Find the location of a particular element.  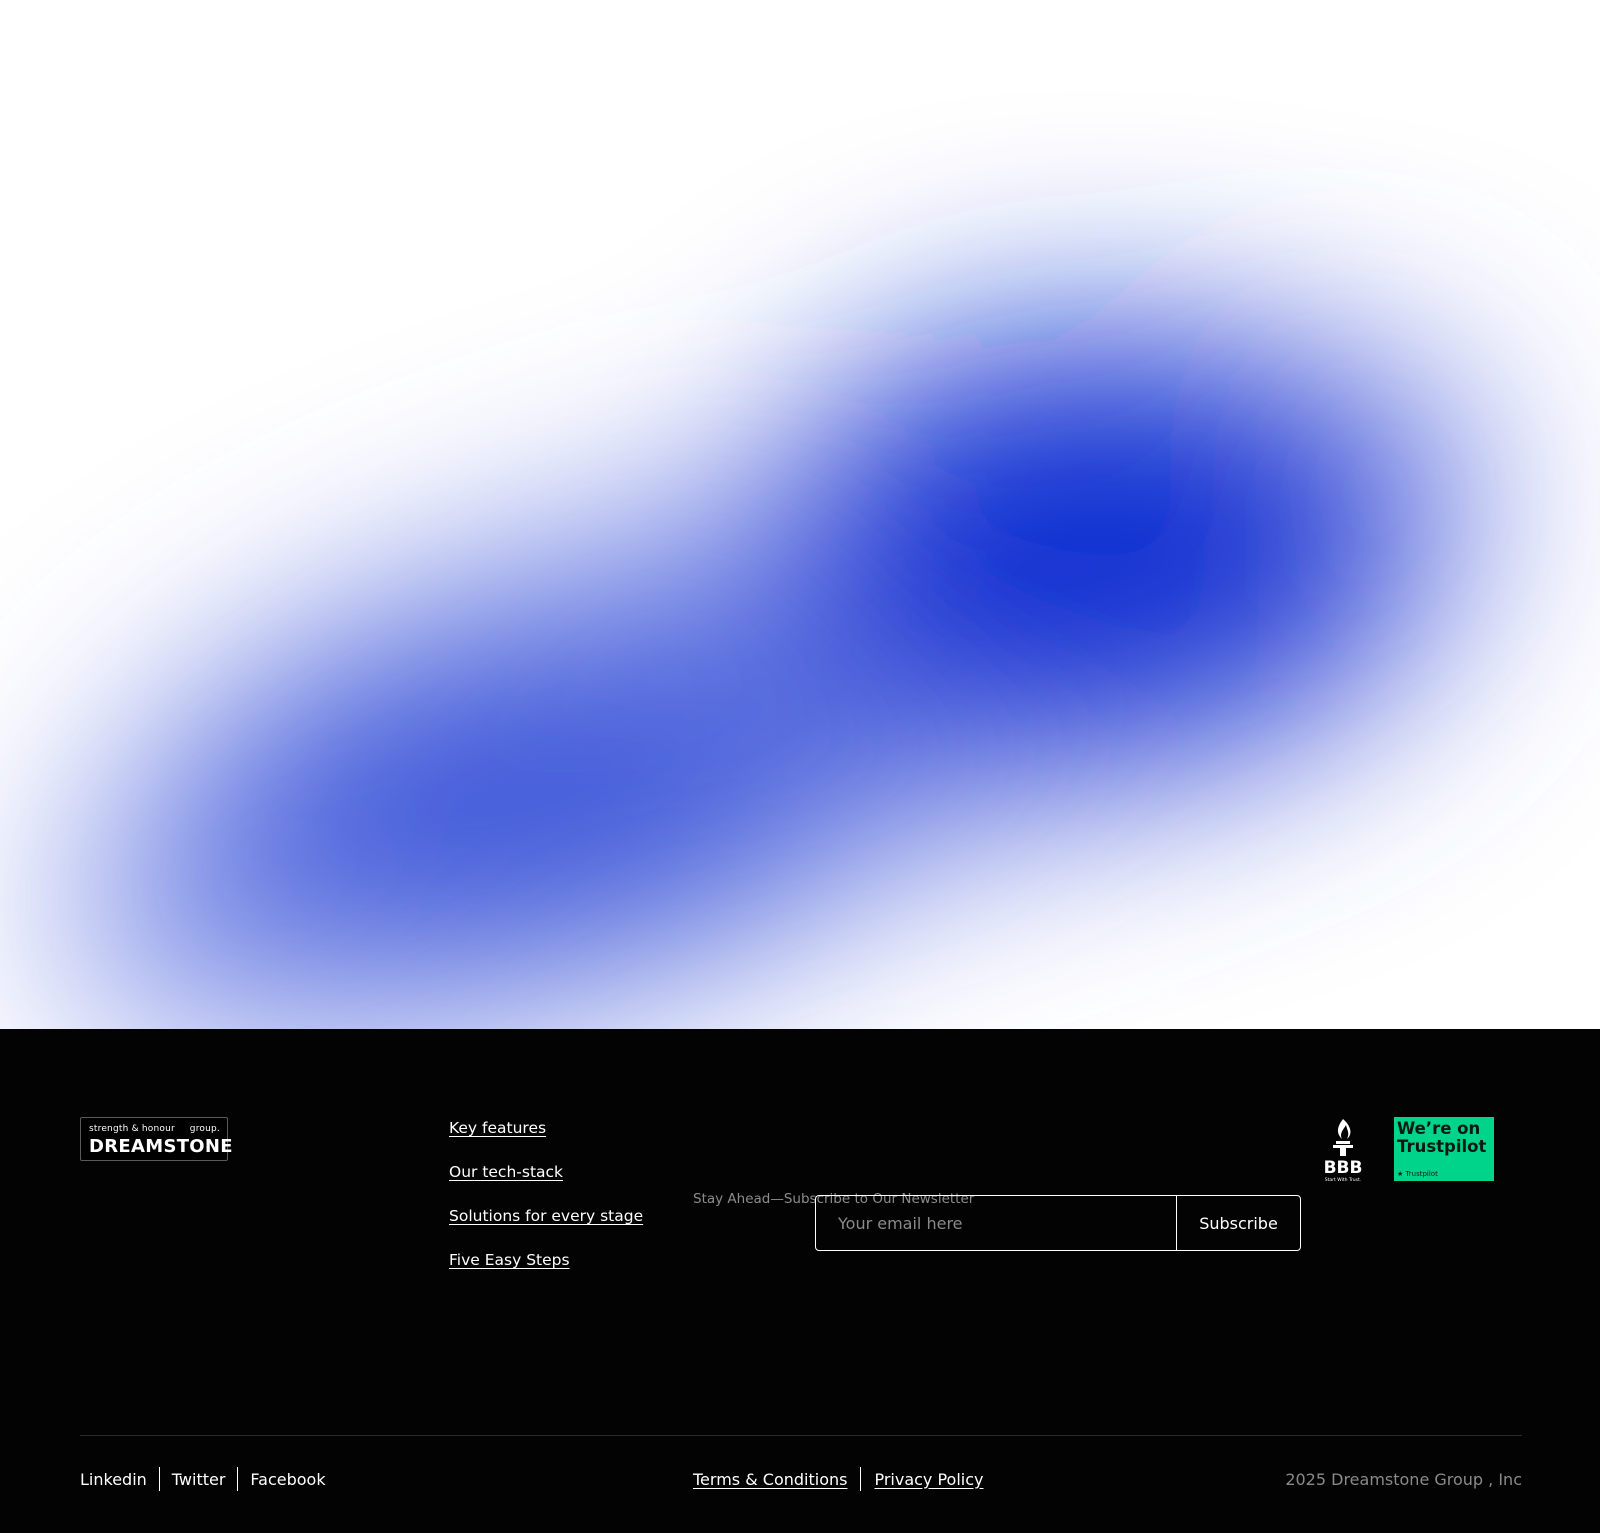

dreamstone-logo: strength & honour group. DREAMSTONE is located at coordinates (156, 1139).